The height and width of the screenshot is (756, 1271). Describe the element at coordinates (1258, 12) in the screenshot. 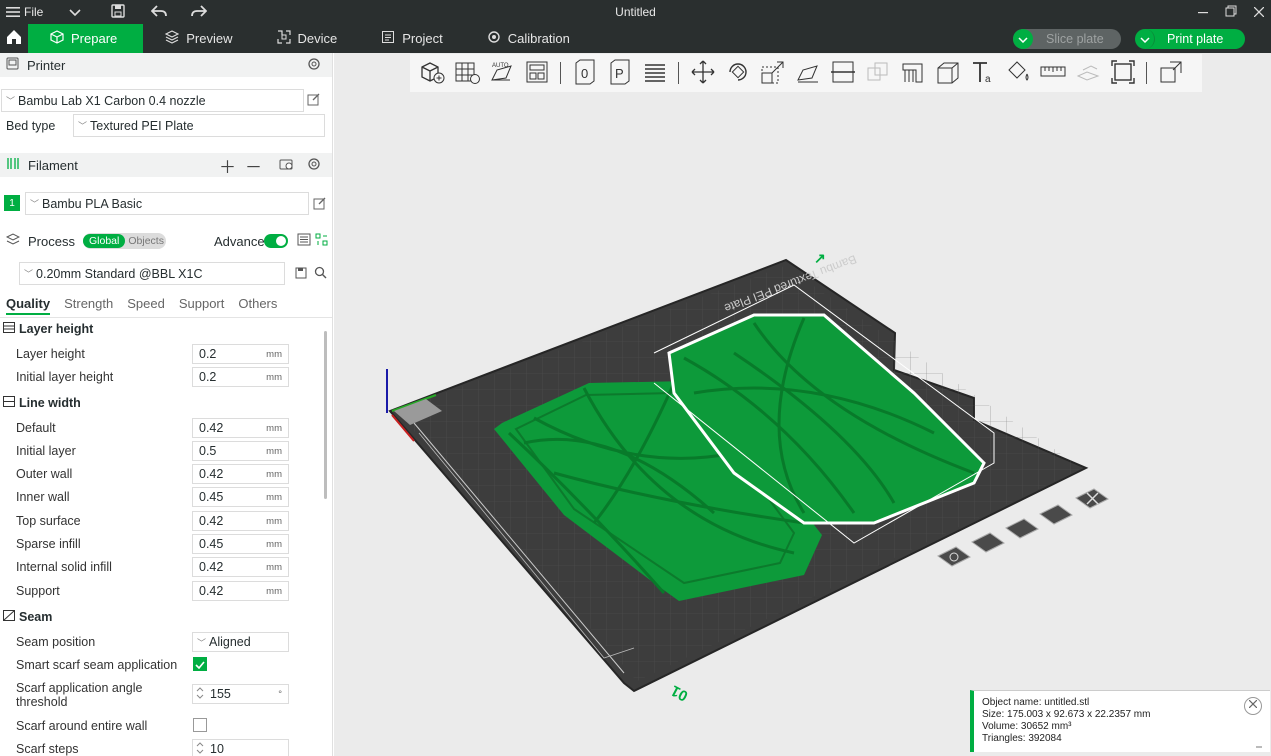

I see `close-window-button` at that location.